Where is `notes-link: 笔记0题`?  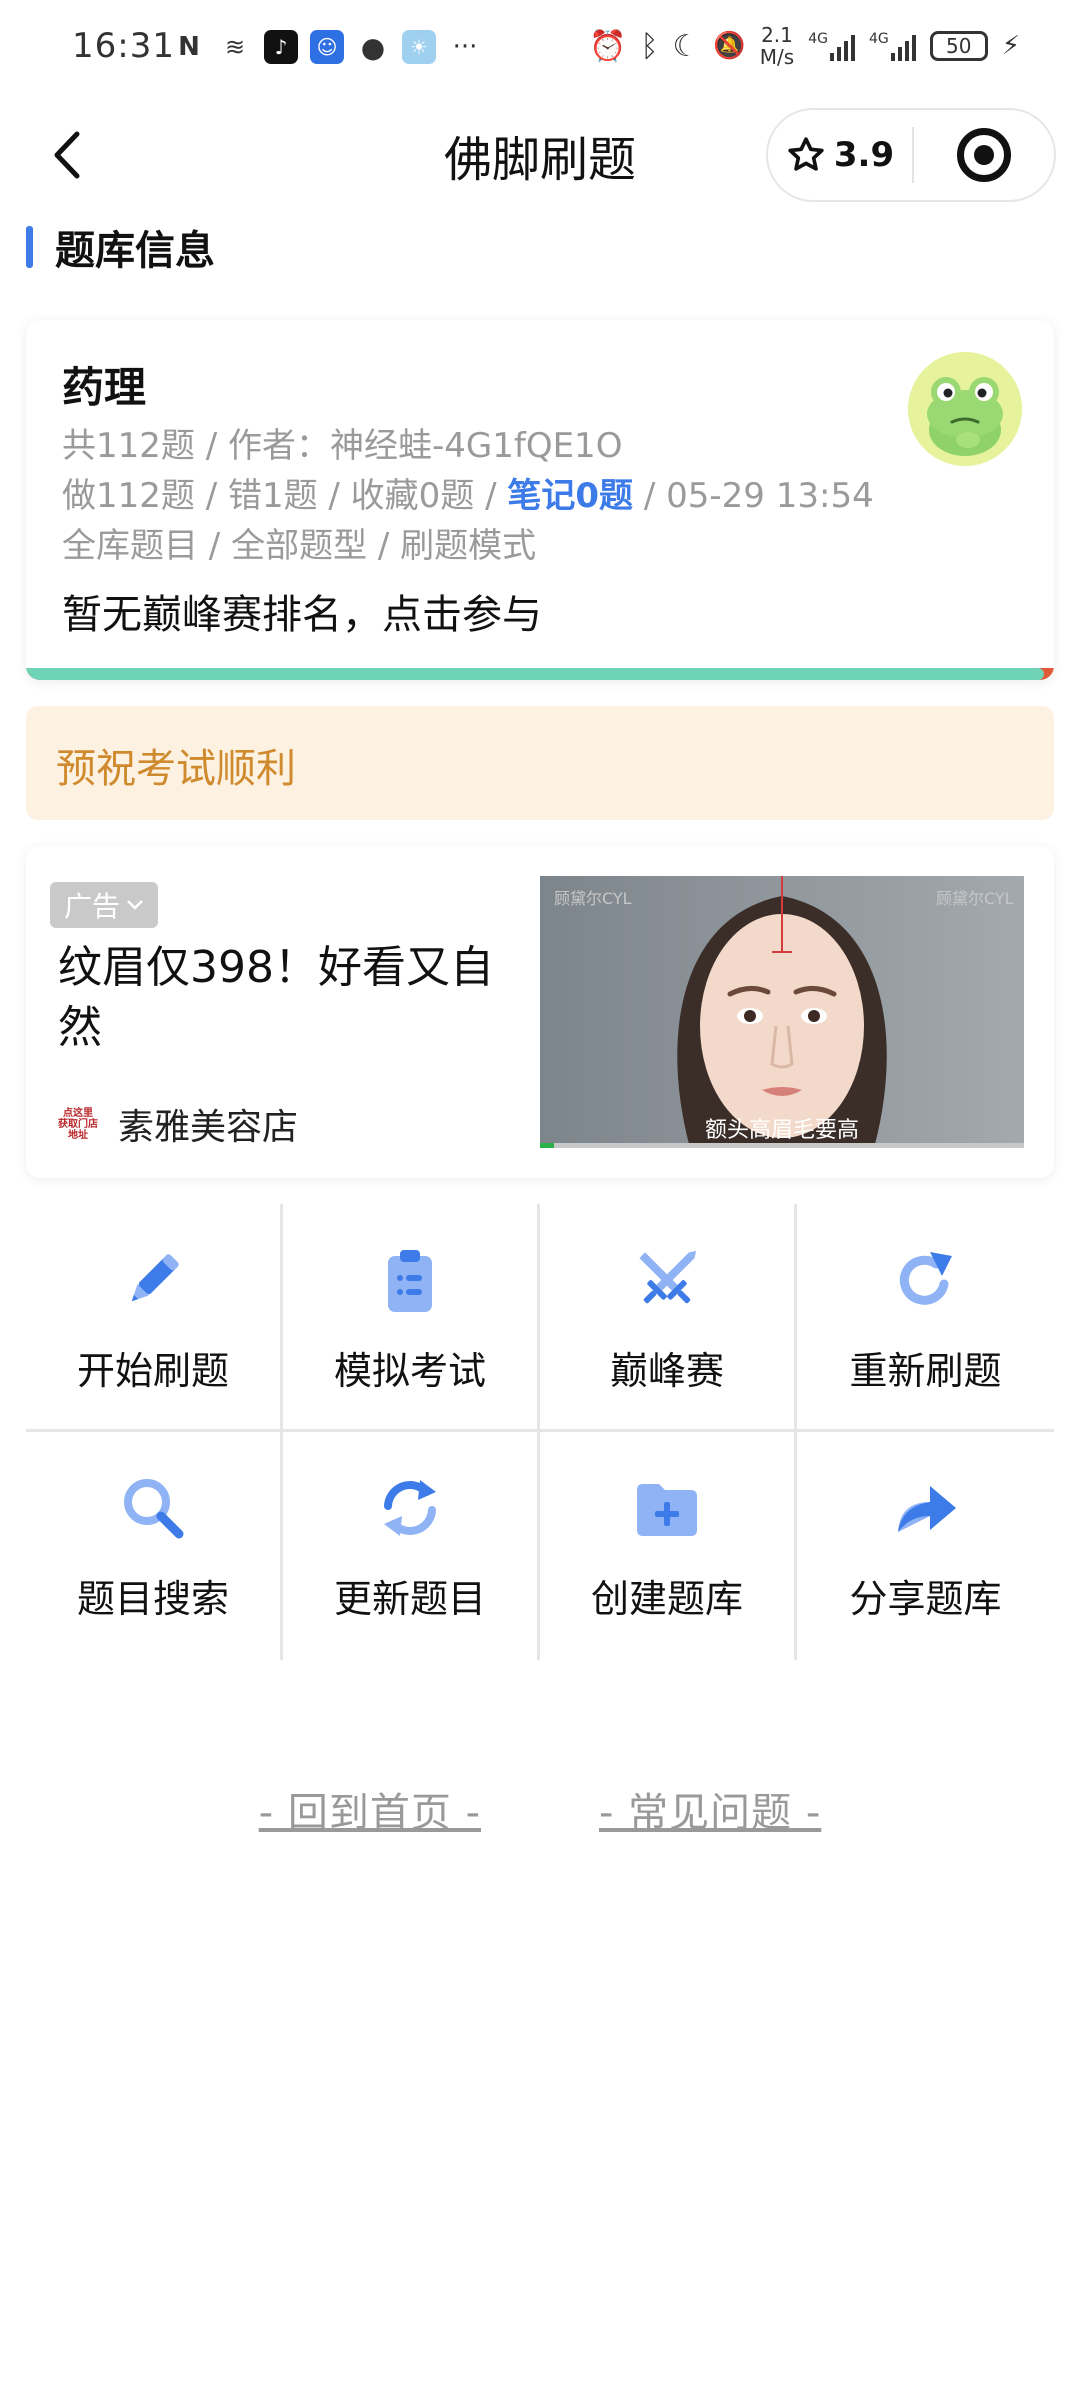
notes-link: 笔记0题 is located at coordinates (570, 496).